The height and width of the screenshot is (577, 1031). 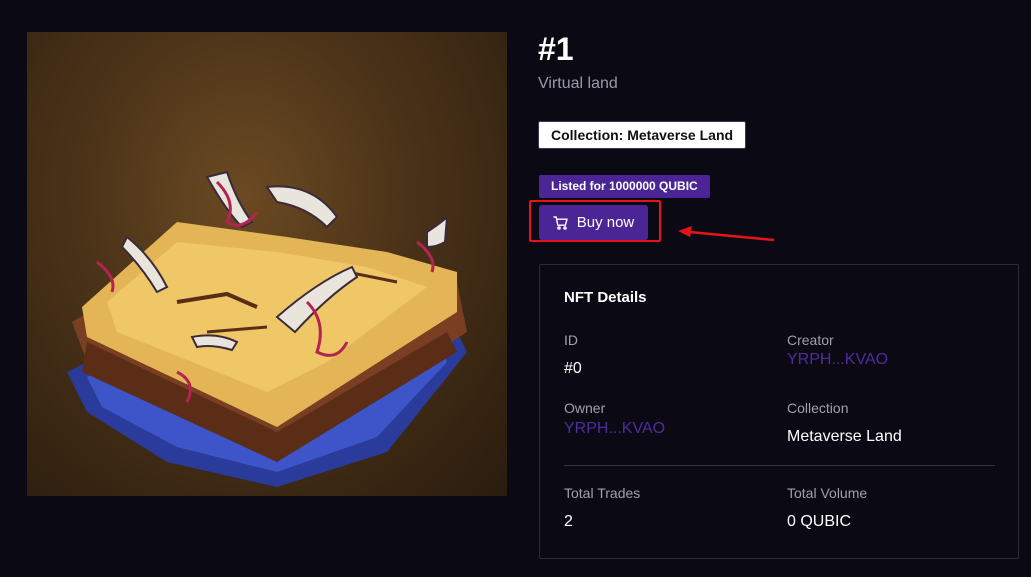 I want to click on details-divider, so click(x=779, y=465).